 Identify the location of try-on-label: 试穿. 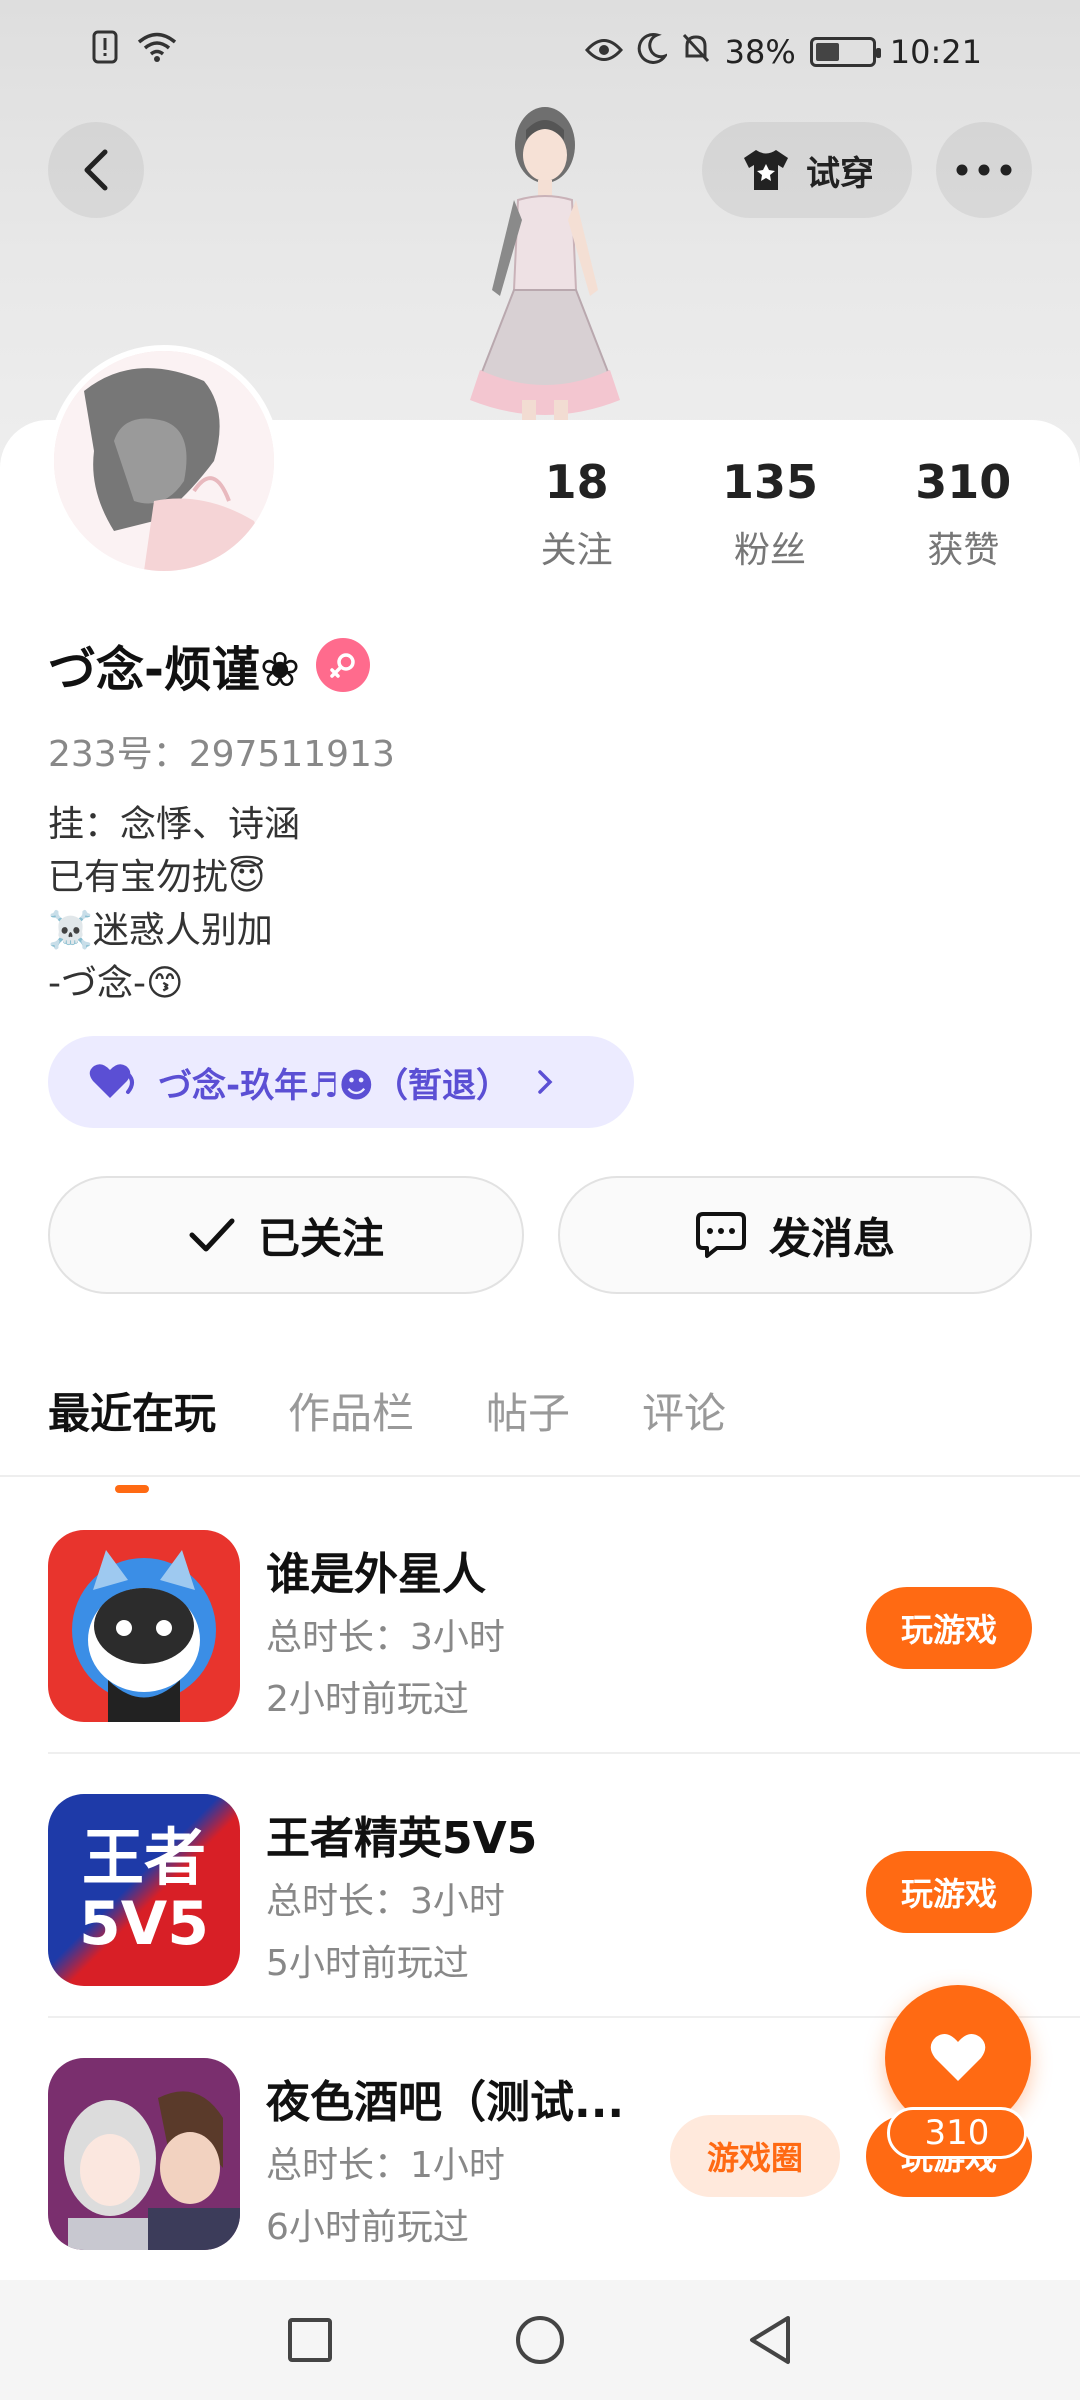
(840, 173).